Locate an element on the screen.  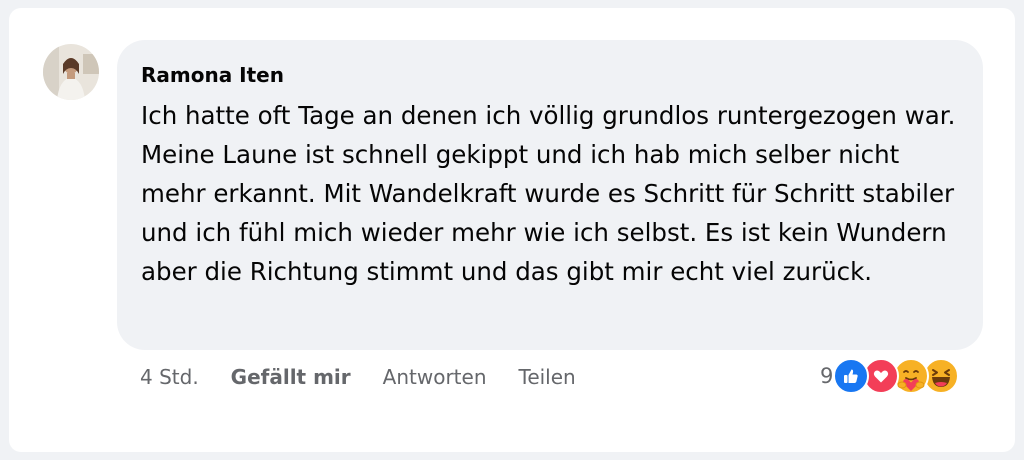
profile-photo-icon is located at coordinates (71, 72).